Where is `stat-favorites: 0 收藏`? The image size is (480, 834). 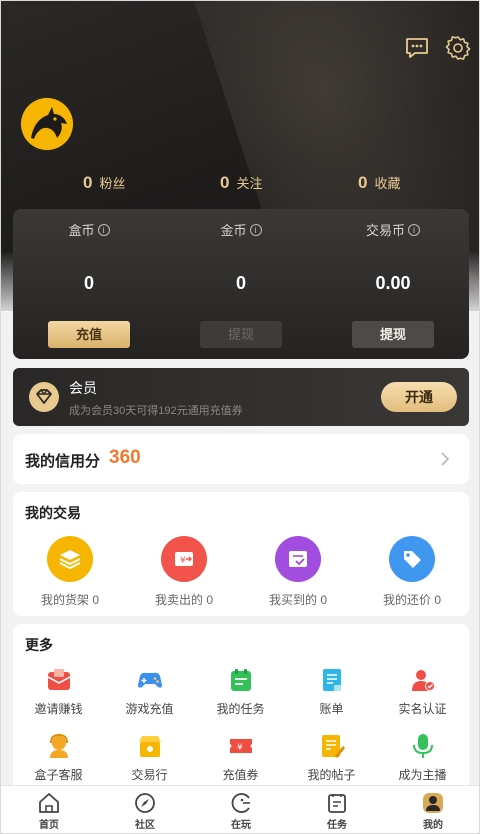
stat-favorites: 0 收藏 is located at coordinates (379, 183).